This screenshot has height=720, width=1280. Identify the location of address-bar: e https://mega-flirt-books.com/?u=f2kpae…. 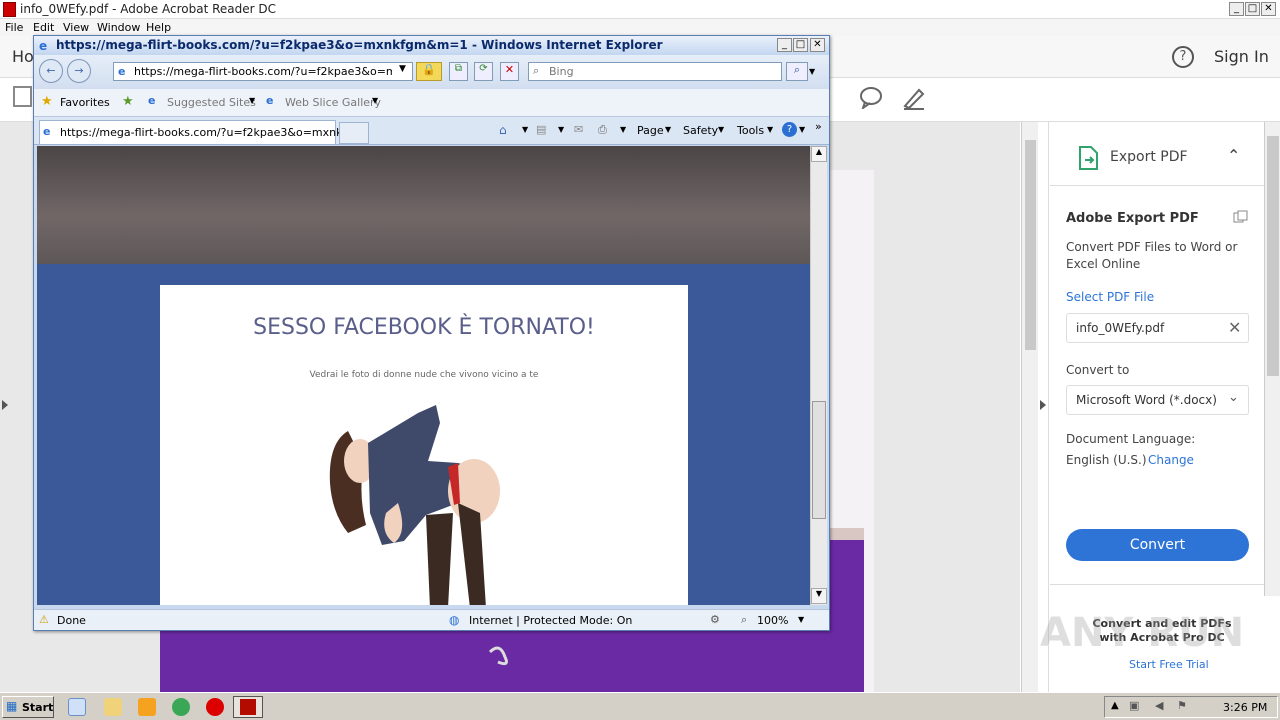
(263, 71).